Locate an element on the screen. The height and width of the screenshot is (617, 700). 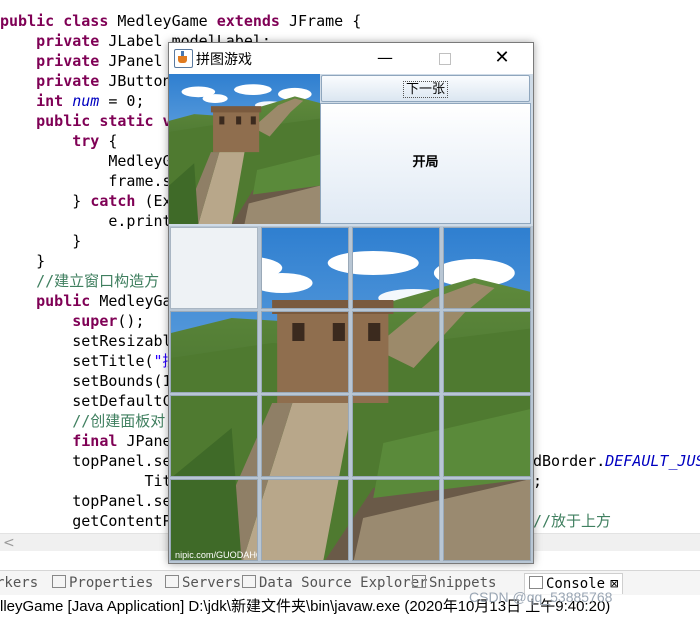
close-icon: ✕ is located at coordinates (502, 57).